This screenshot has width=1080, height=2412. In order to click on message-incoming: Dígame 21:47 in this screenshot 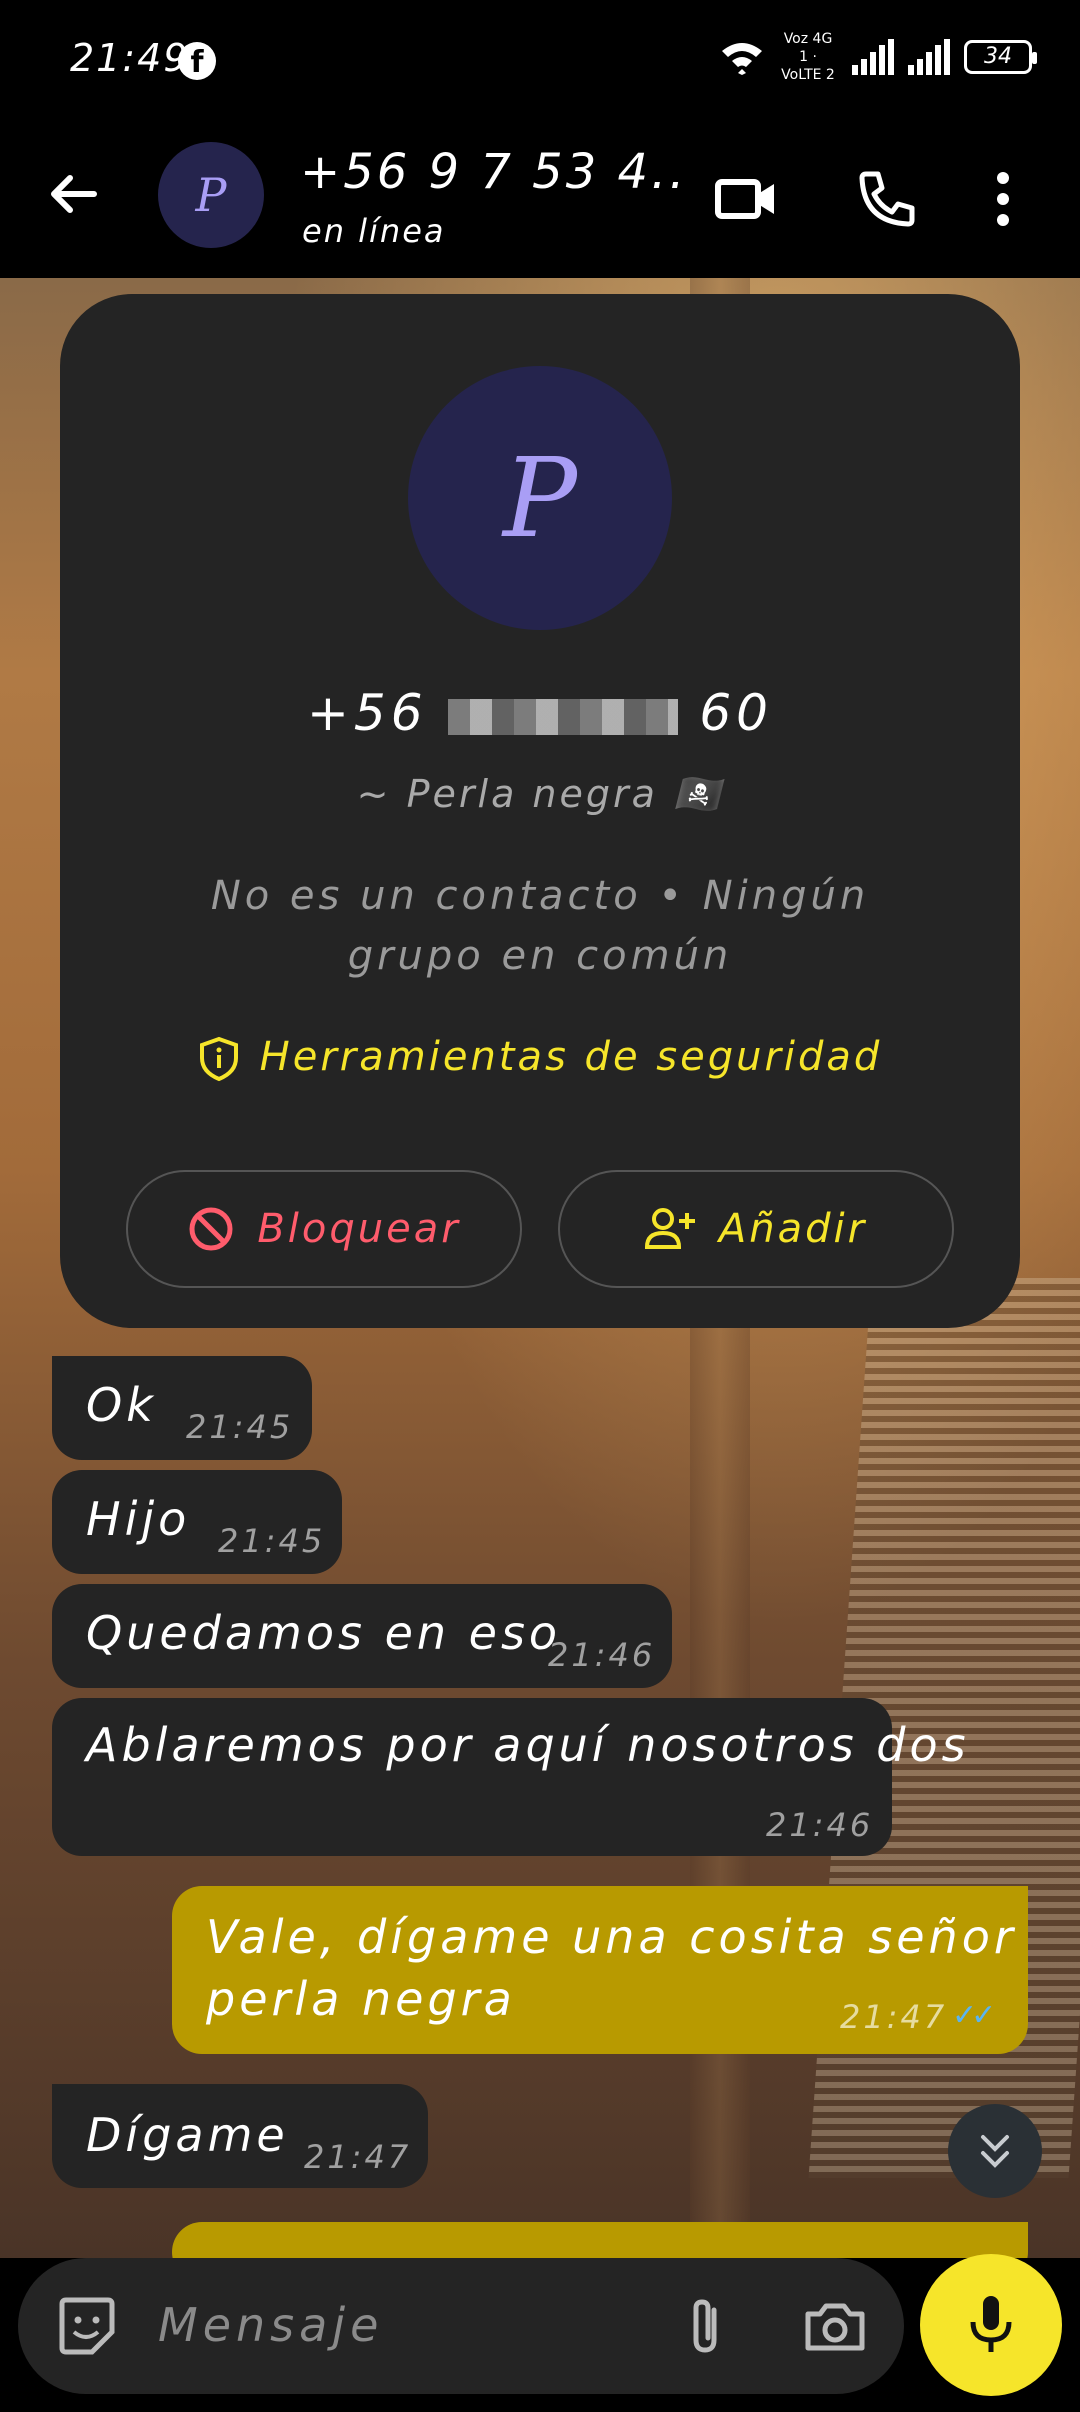, I will do `click(240, 2136)`.